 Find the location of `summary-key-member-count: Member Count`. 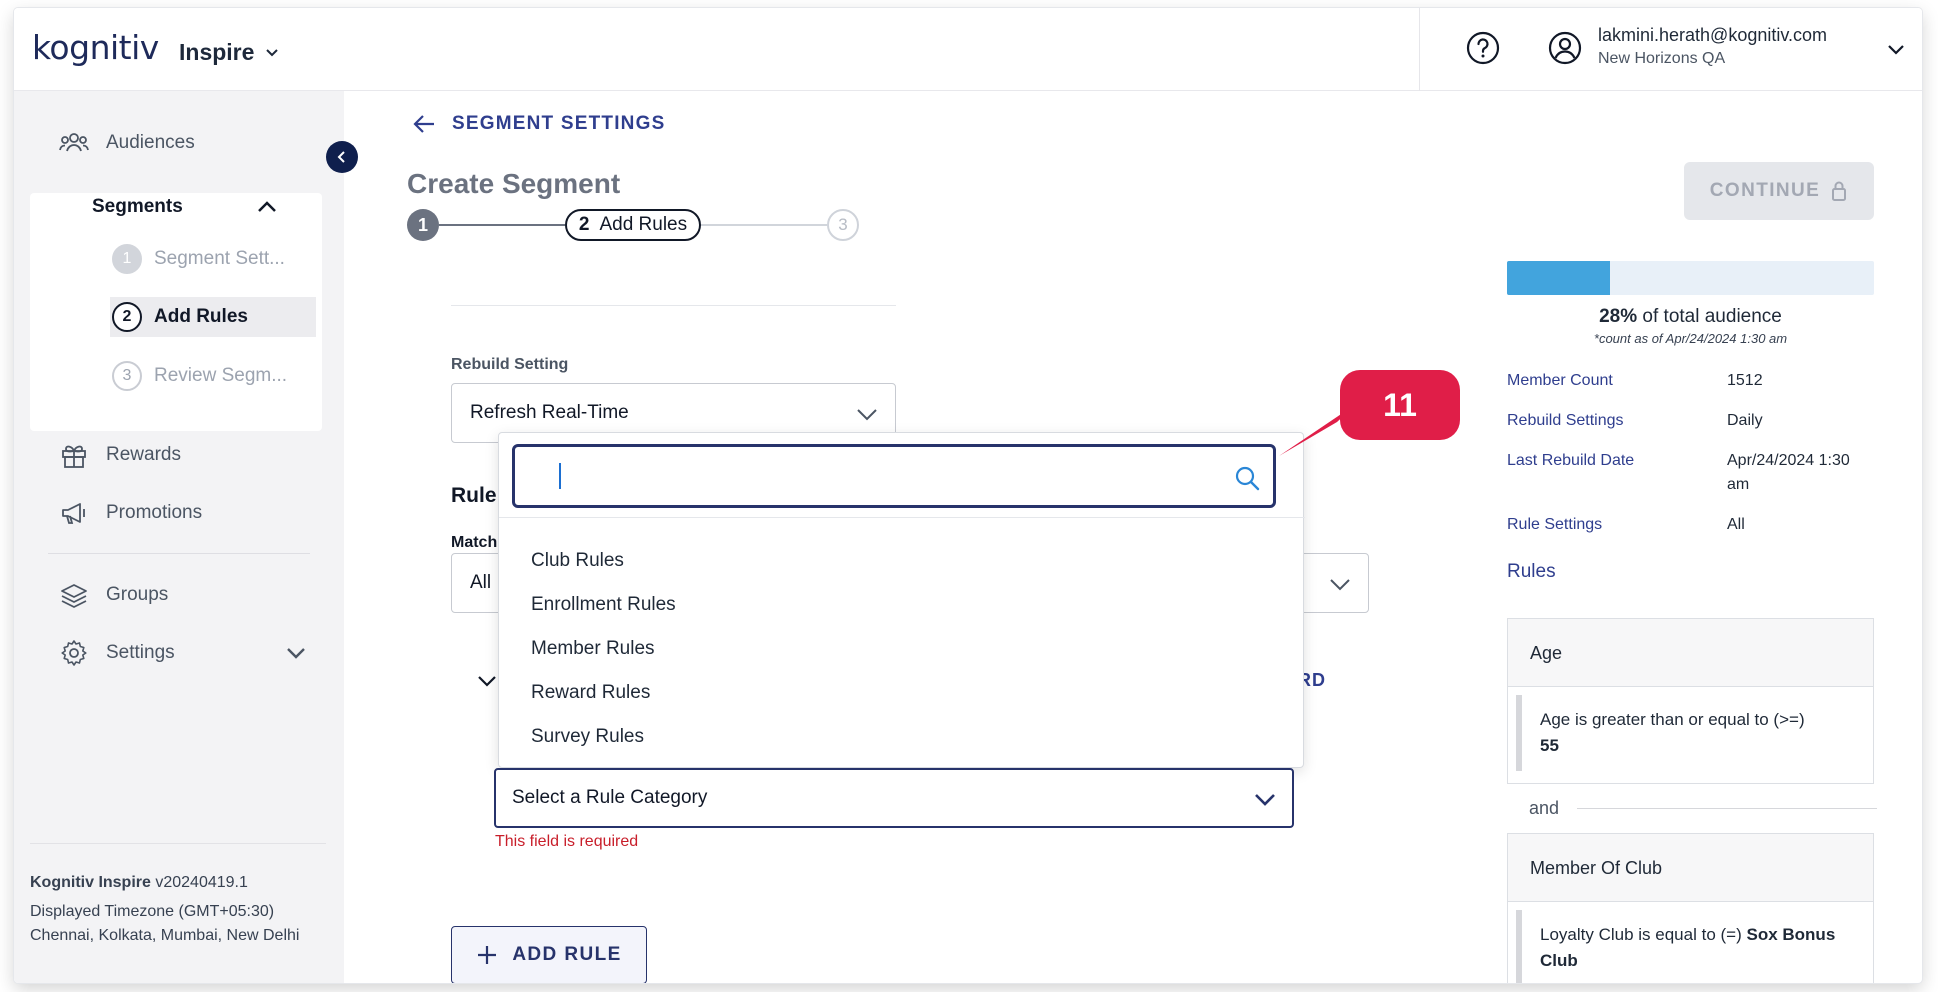

summary-key-member-count: Member Count is located at coordinates (1560, 380).